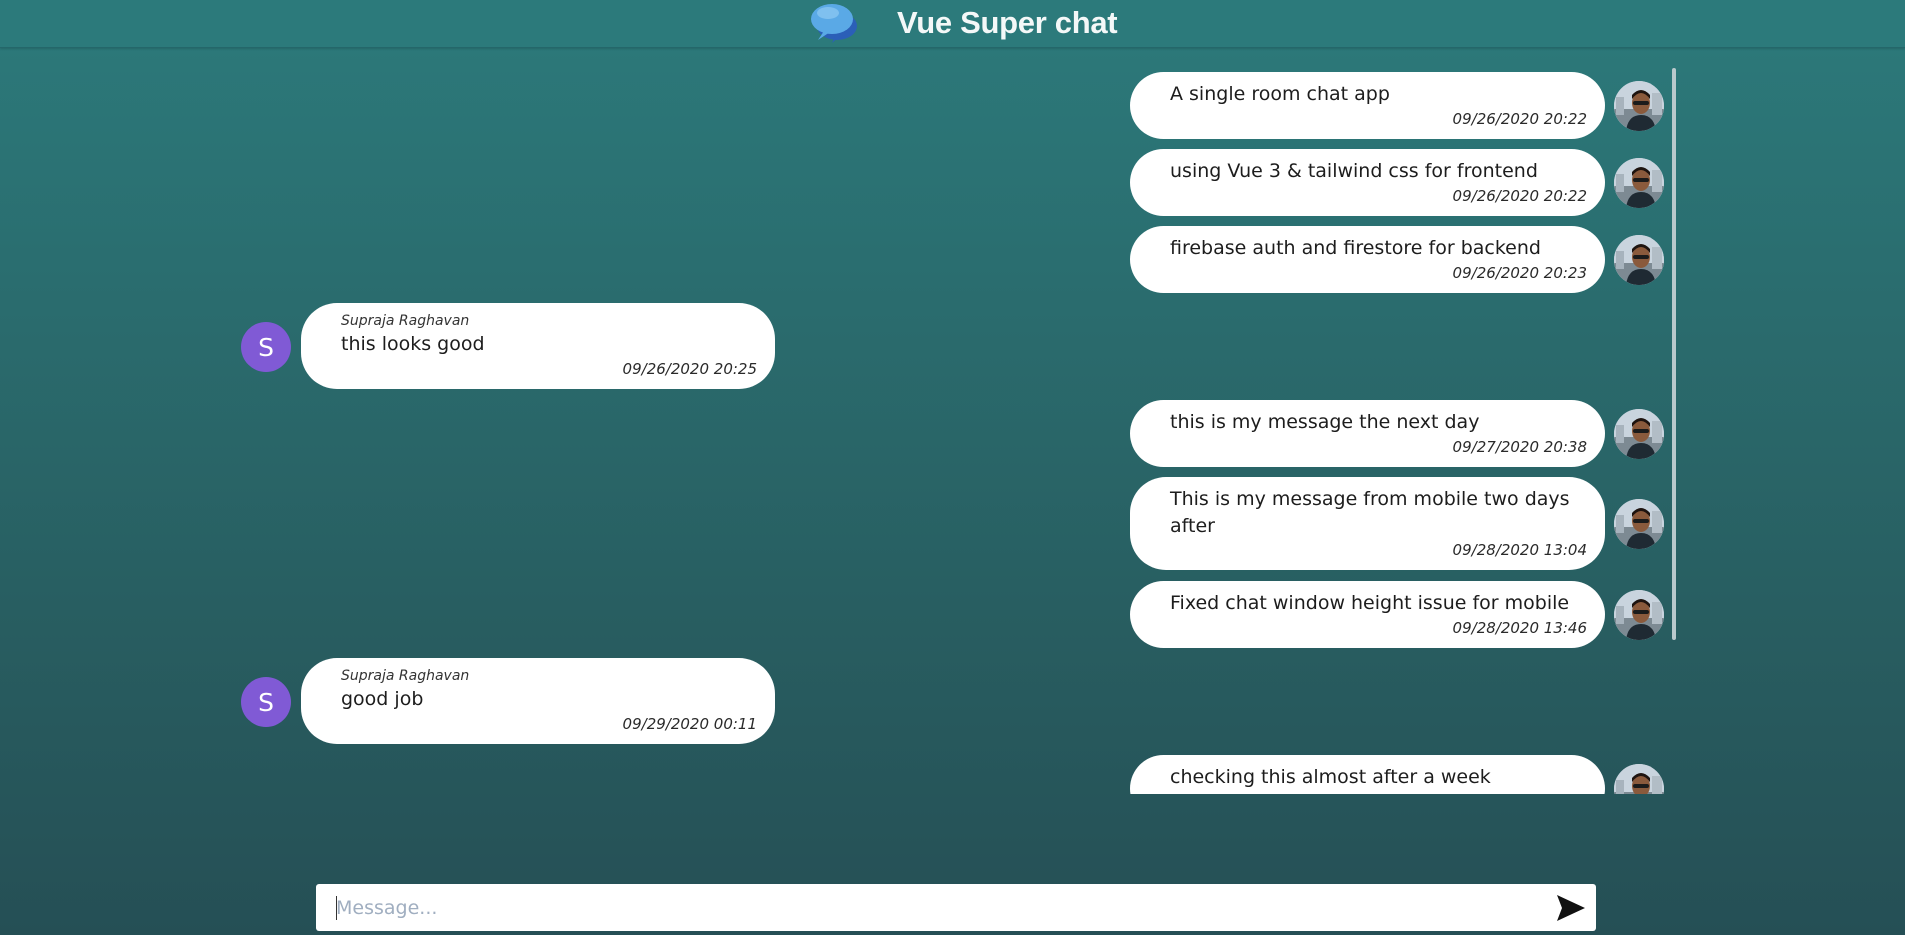 This screenshot has width=1905, height=935. I want to click on message-composer, so click(956, 907).